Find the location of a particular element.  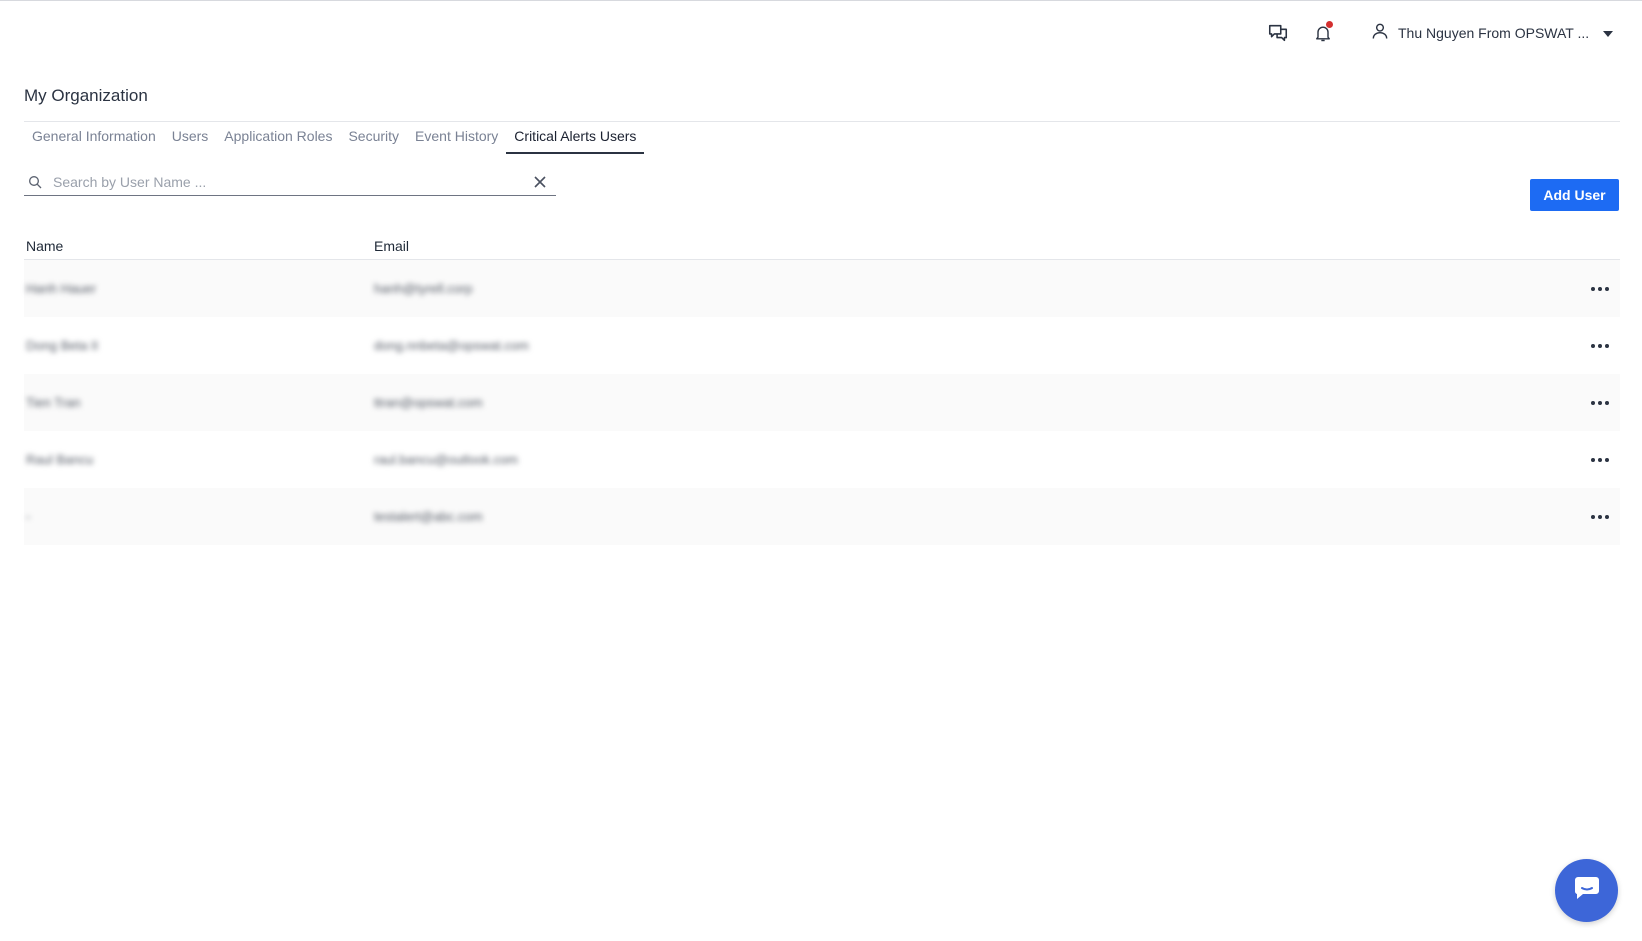

table-header: Name Email is located at coordinates (822, 246).